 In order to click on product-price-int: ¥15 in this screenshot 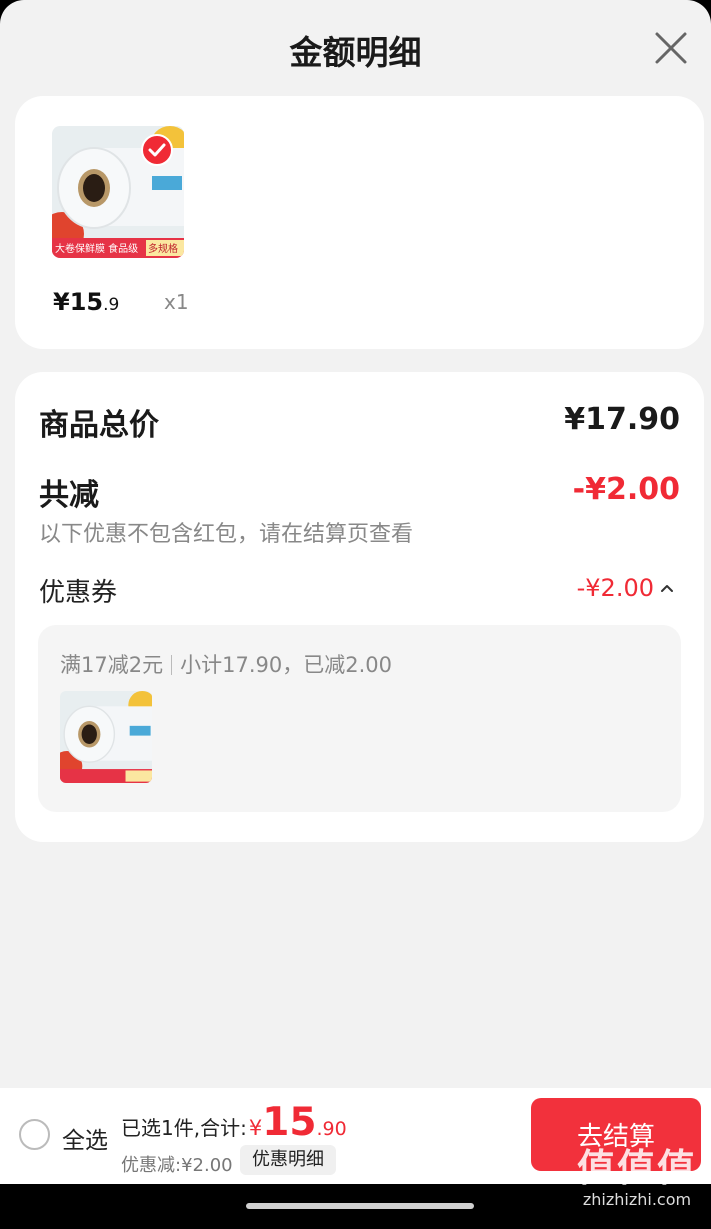, I will do `click(78, 302)`.